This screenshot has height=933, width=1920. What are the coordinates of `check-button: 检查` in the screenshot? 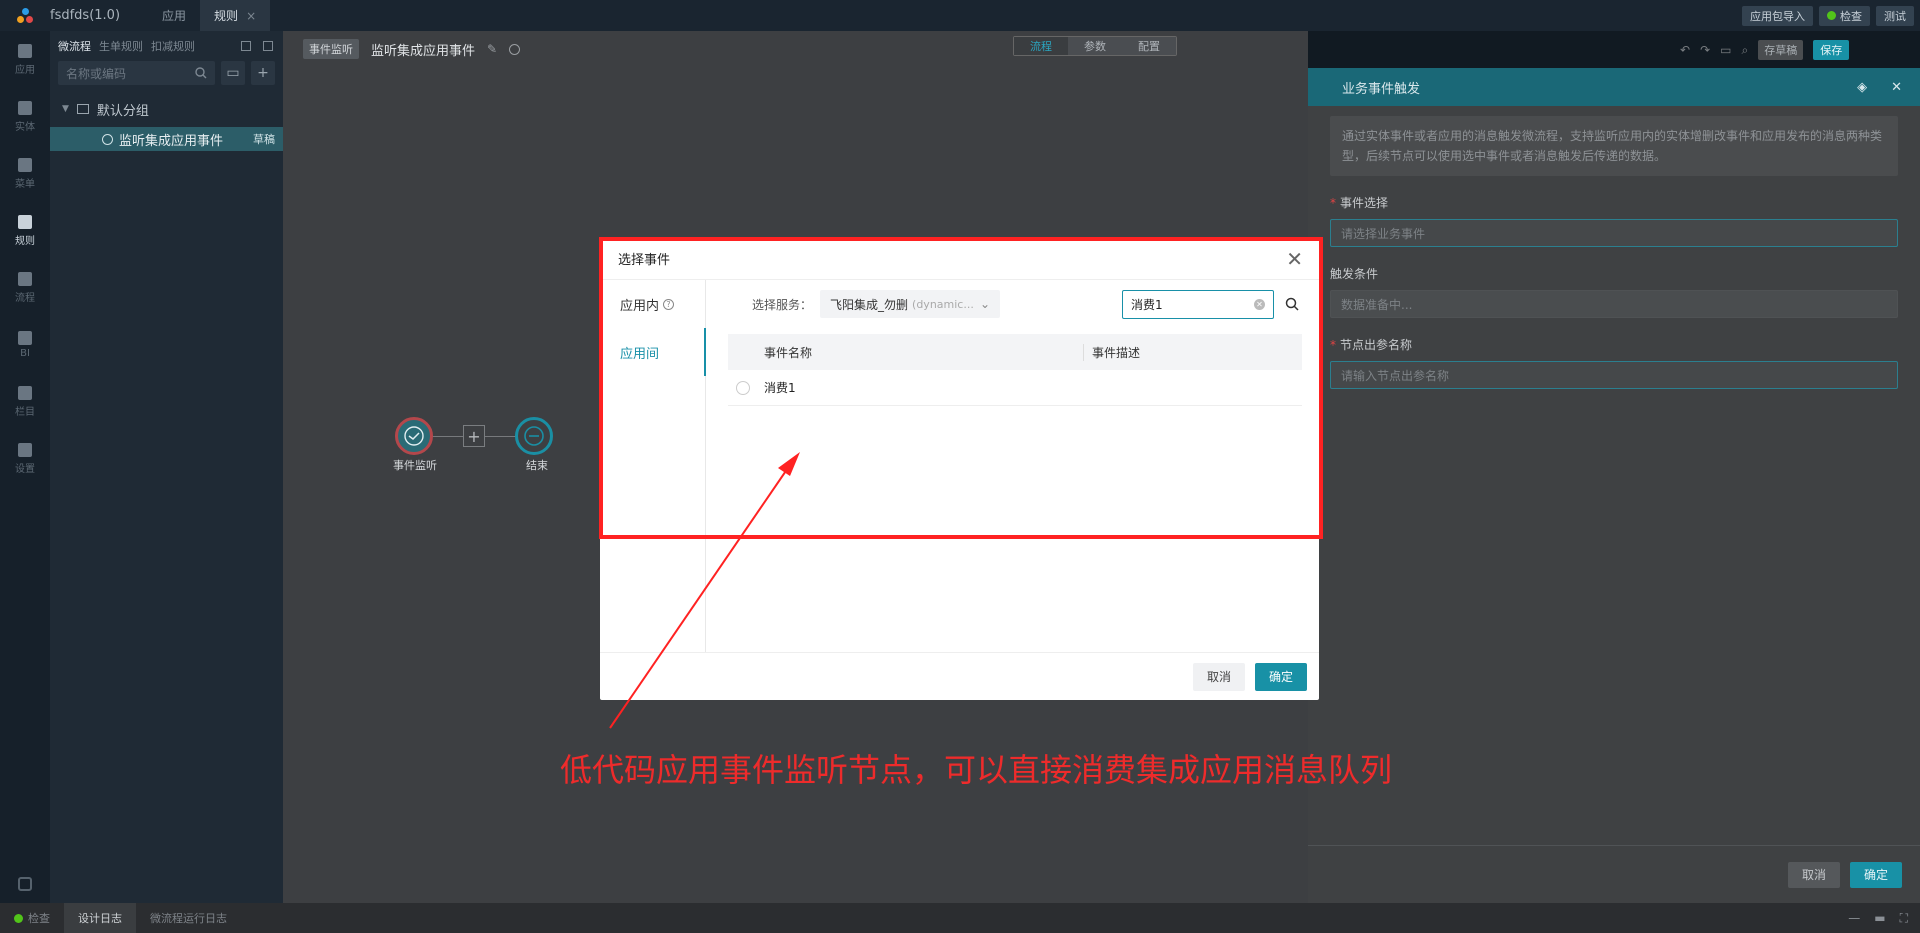 It's located at (1844, 15).